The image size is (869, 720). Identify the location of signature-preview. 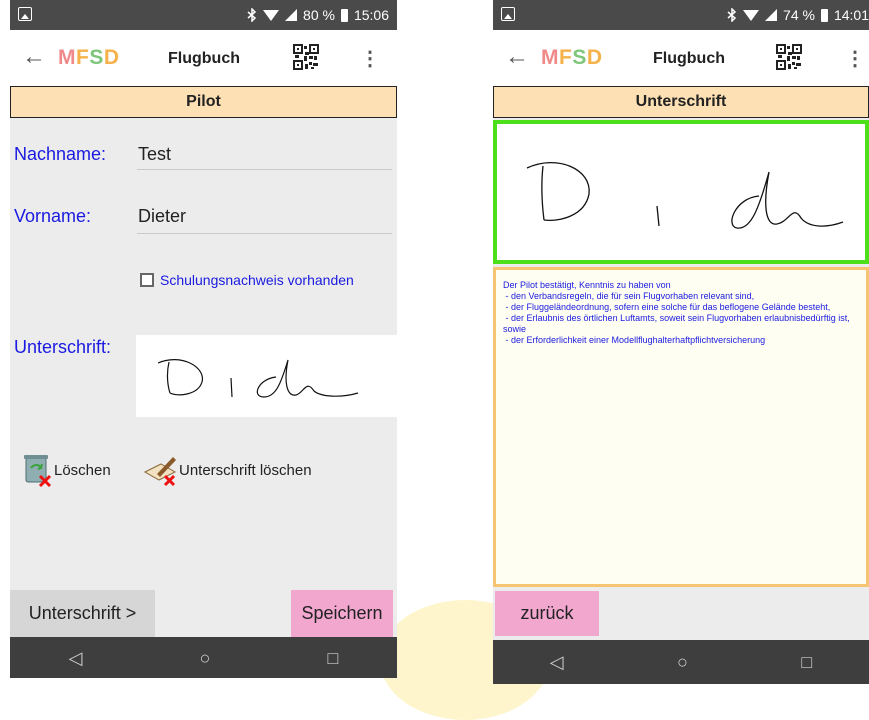
(266, 376).